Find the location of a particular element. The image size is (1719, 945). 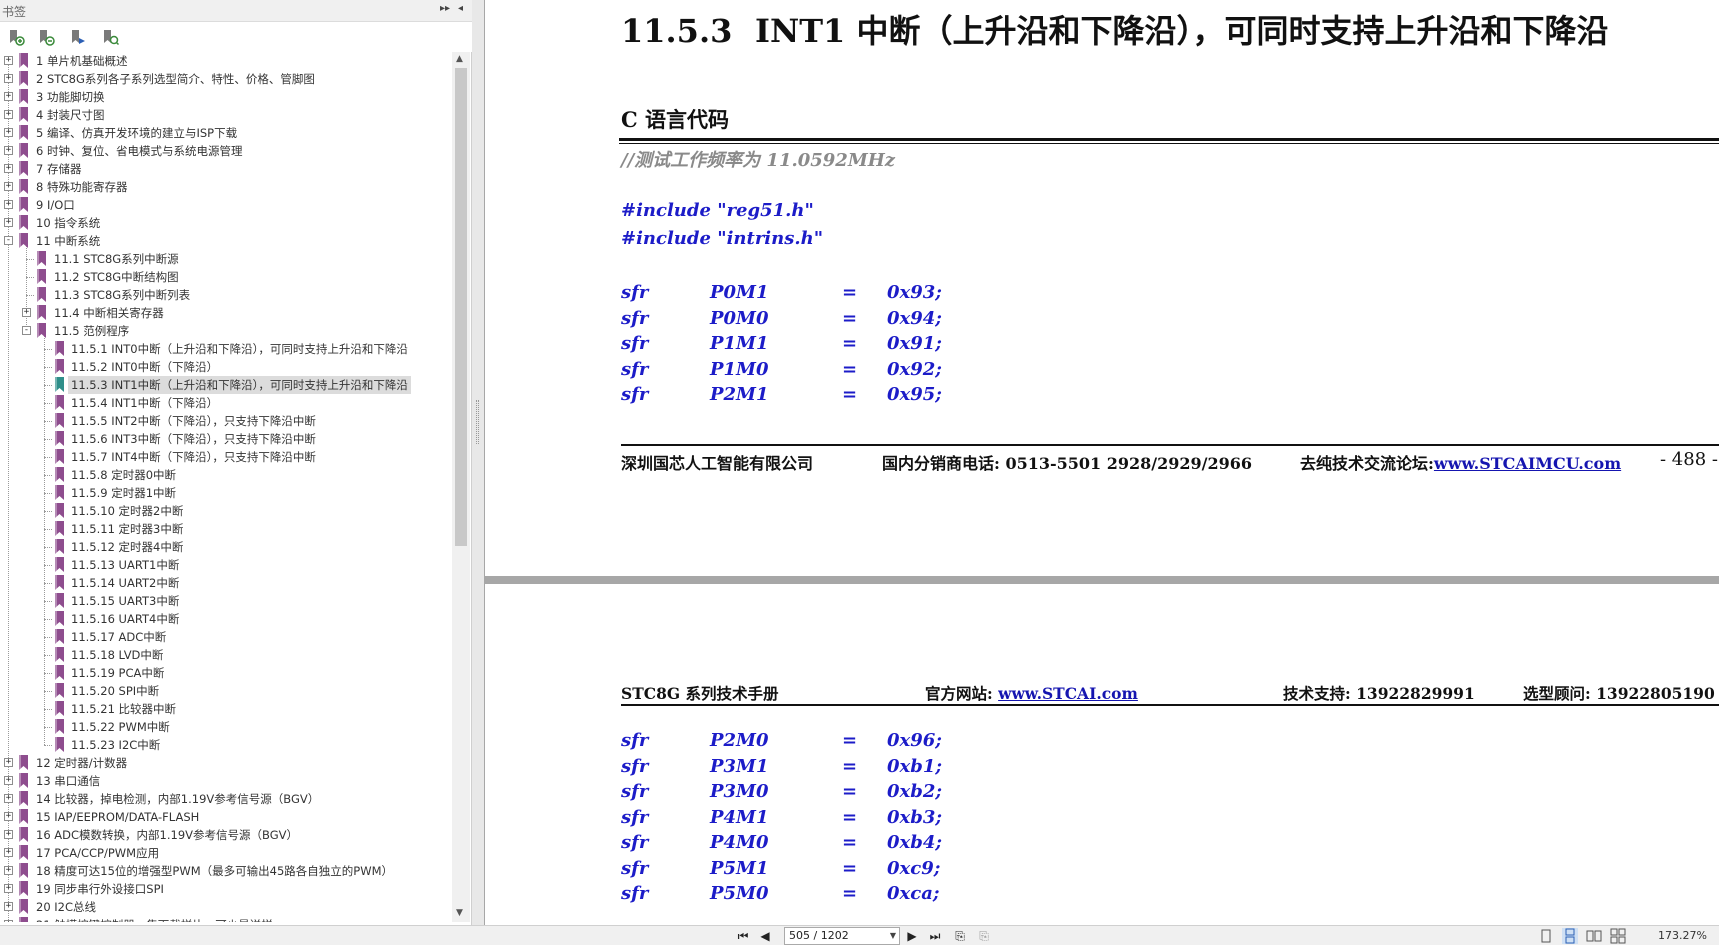

continuous-view-icon is located at coordinates (1570, 936).